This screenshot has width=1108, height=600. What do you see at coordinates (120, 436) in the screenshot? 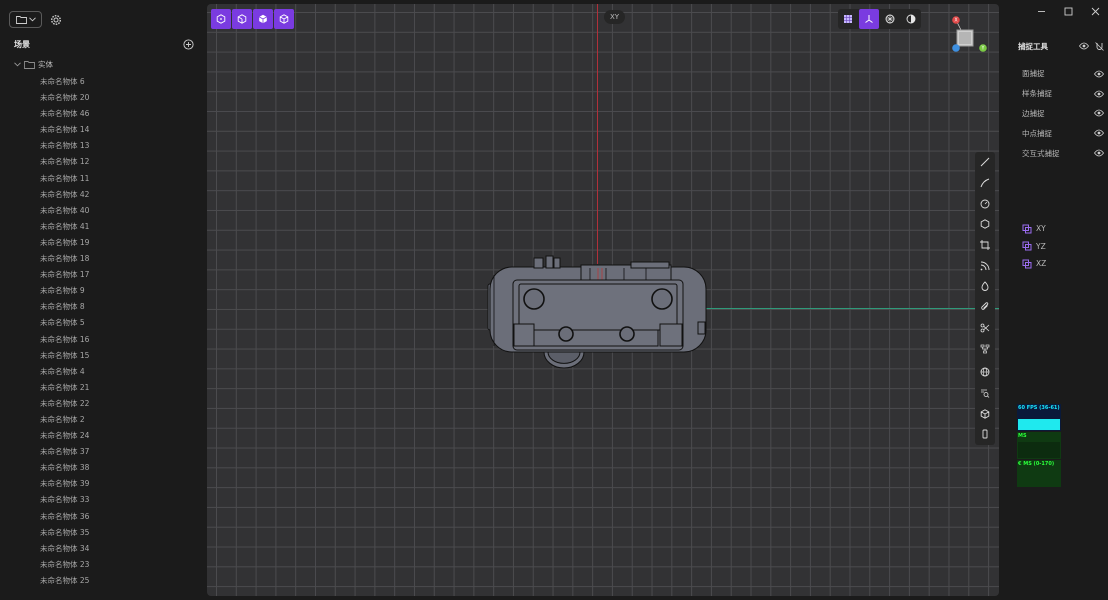
I see `scene-object-item: 未命名物体 24` at bounding box center [120, 436].